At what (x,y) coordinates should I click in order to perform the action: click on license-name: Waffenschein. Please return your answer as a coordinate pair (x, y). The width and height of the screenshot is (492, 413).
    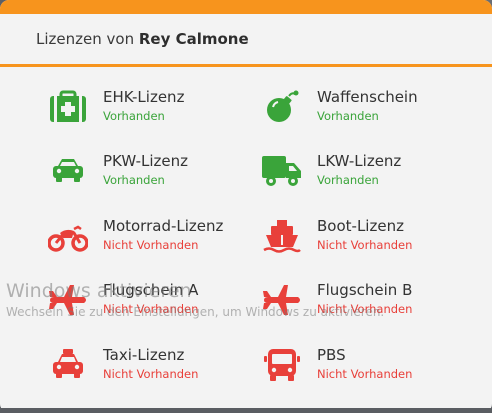
    Looking at the image, I should click on (367, 97).